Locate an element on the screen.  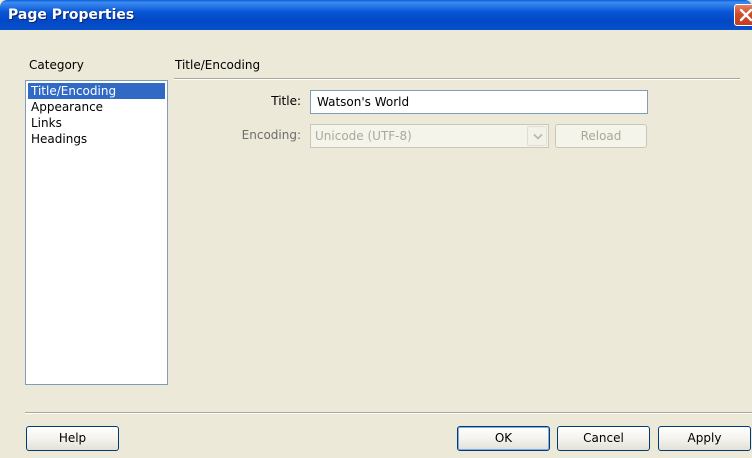
ok-button: OK is located at coordinates (503, 438).